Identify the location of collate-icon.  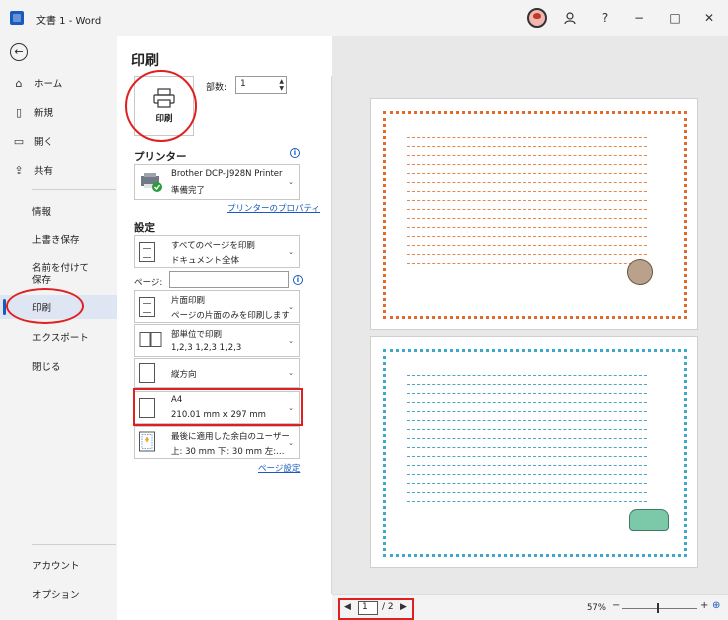
(151, 340).